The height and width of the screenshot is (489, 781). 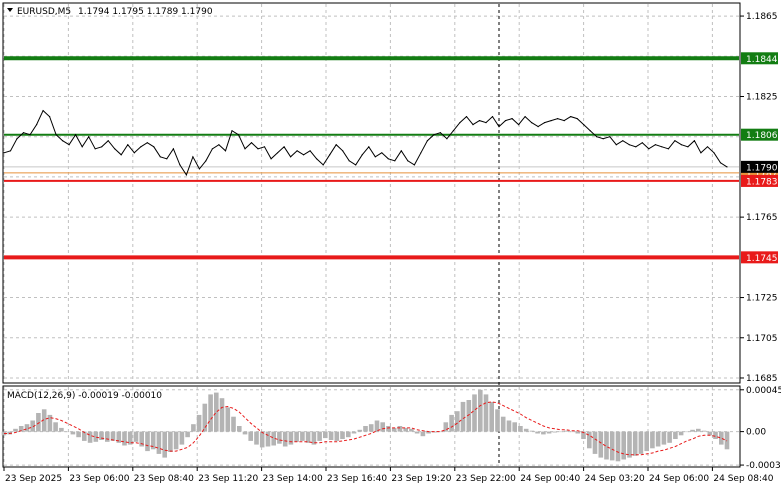 What do you see at coordinates (762, 259) in the screenshot?
I see `level-price-label: 1.1745` at bounding box center [762, 259].